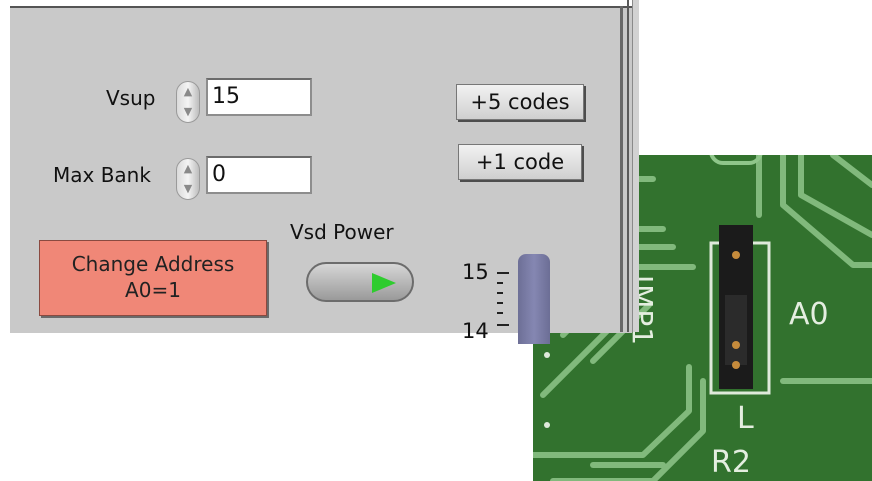  I want to click on vsd-power-label: Vsd Power, so click(342, 232).